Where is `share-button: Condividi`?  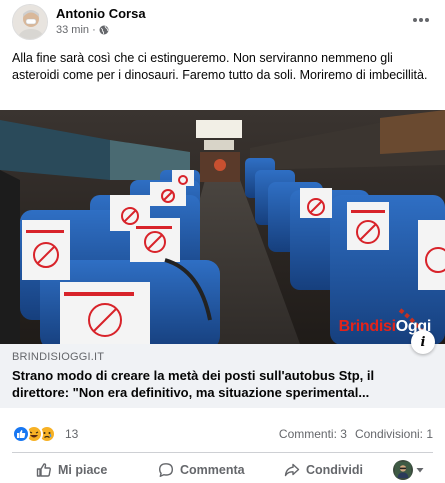 share-button: Condividi is located at coordinates (323, 469).